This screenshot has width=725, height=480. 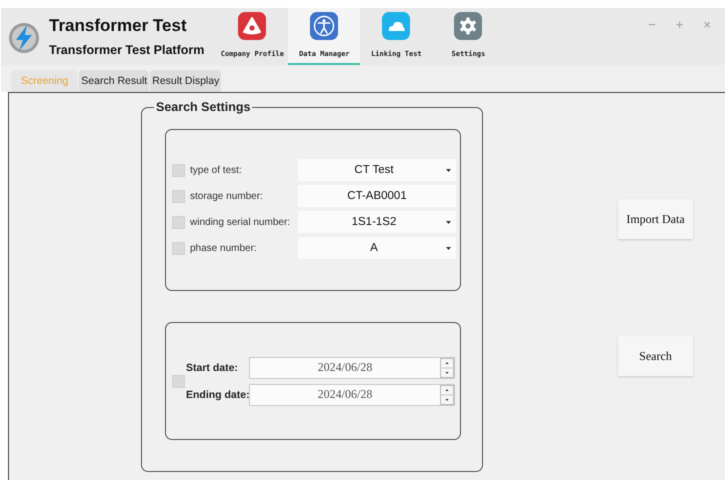 What do you see at coordinates (186, 81) in the screenshot?
I see `tab: Result Display` at bounding box center [186, 81].